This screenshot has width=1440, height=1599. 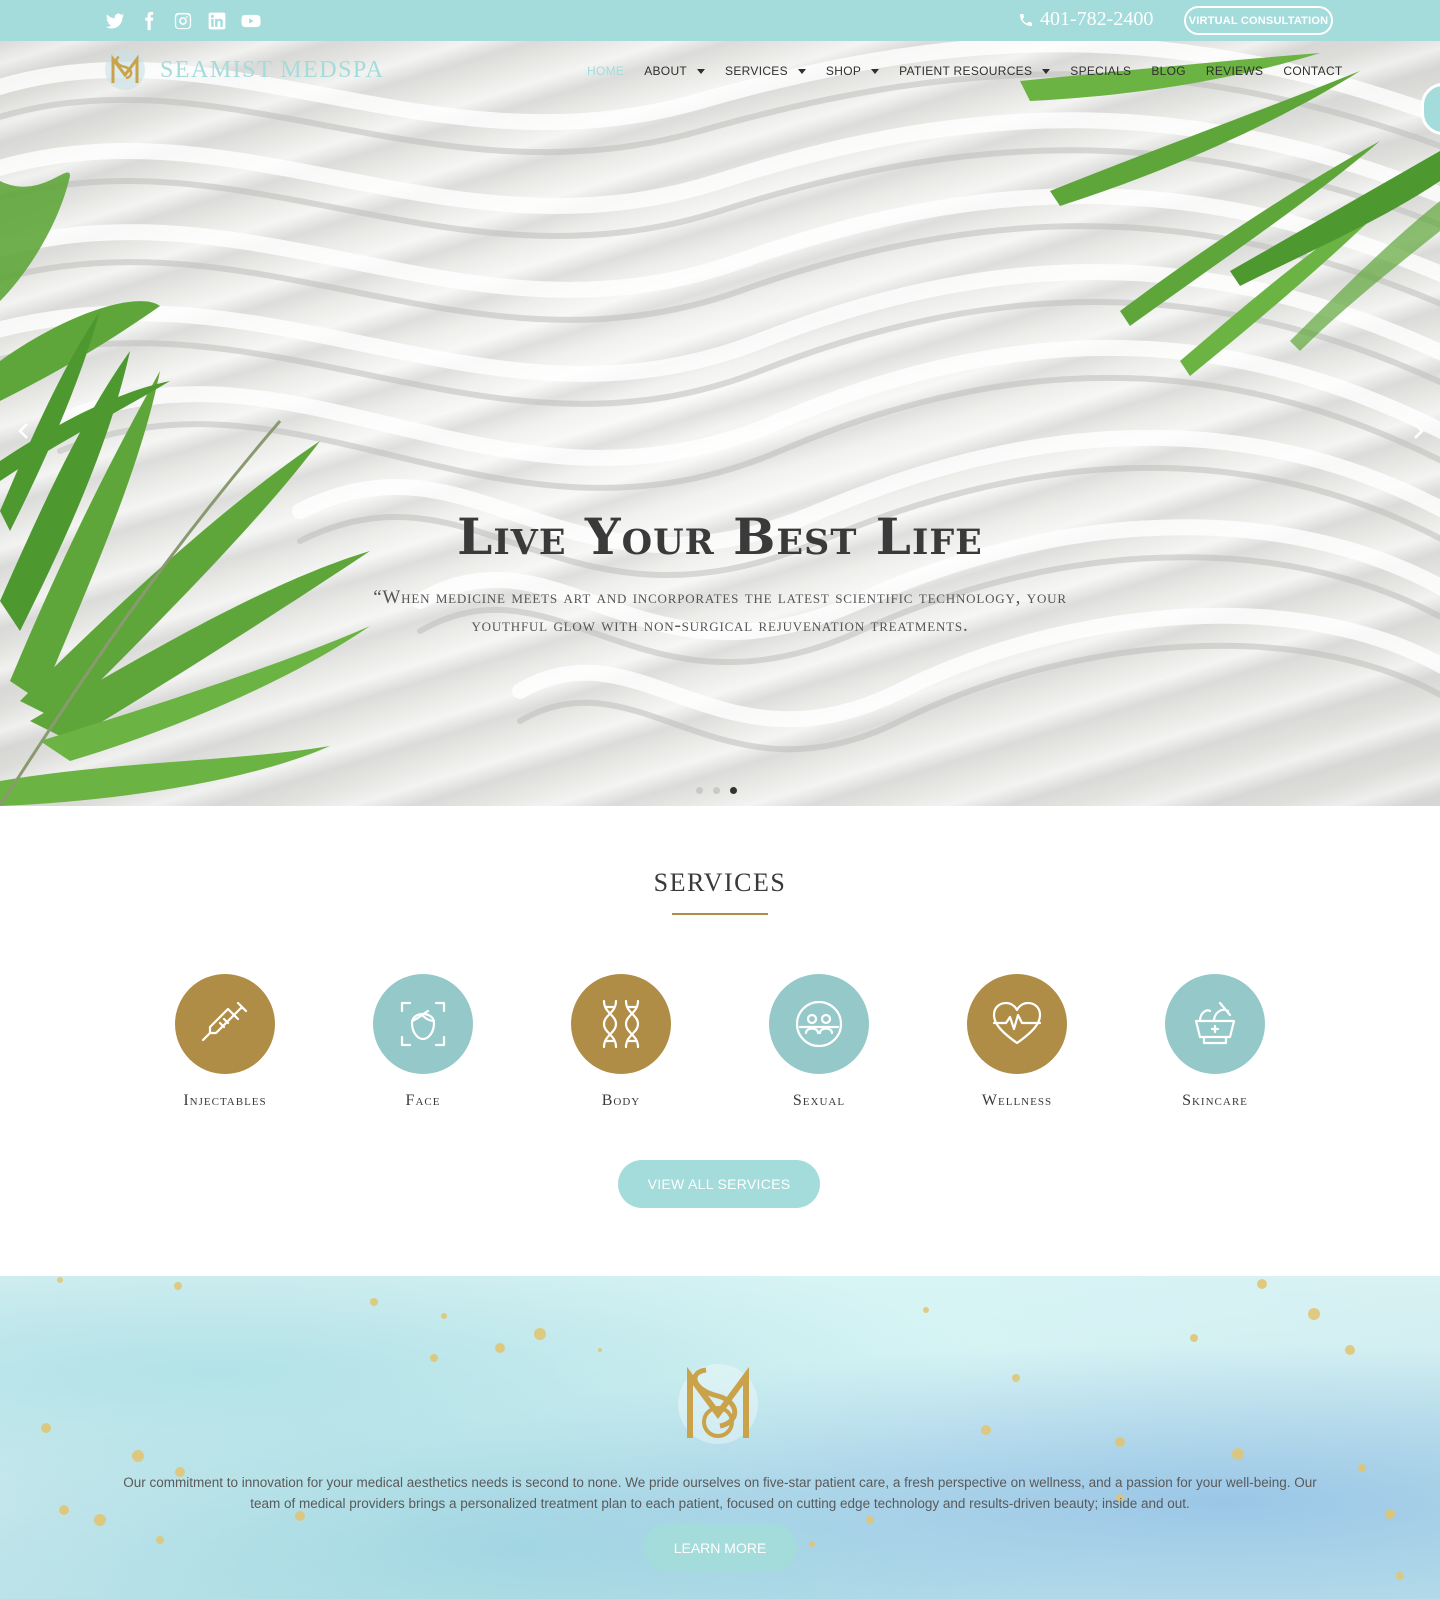 I want to click on face-icon, so click(x=423, y=1024).